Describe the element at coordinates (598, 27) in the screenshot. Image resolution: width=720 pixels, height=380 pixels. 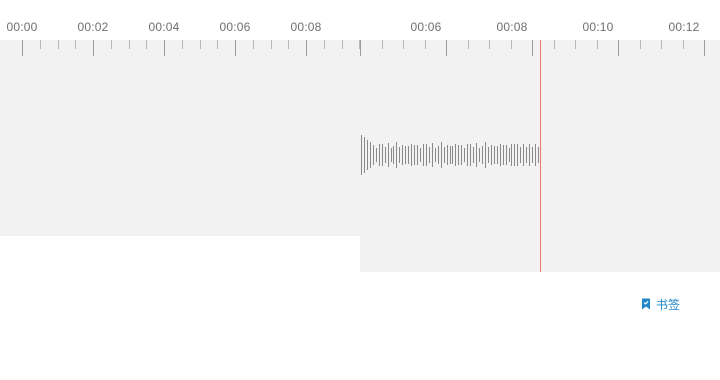
I see `right-time-label-2: 00:10` at that location.